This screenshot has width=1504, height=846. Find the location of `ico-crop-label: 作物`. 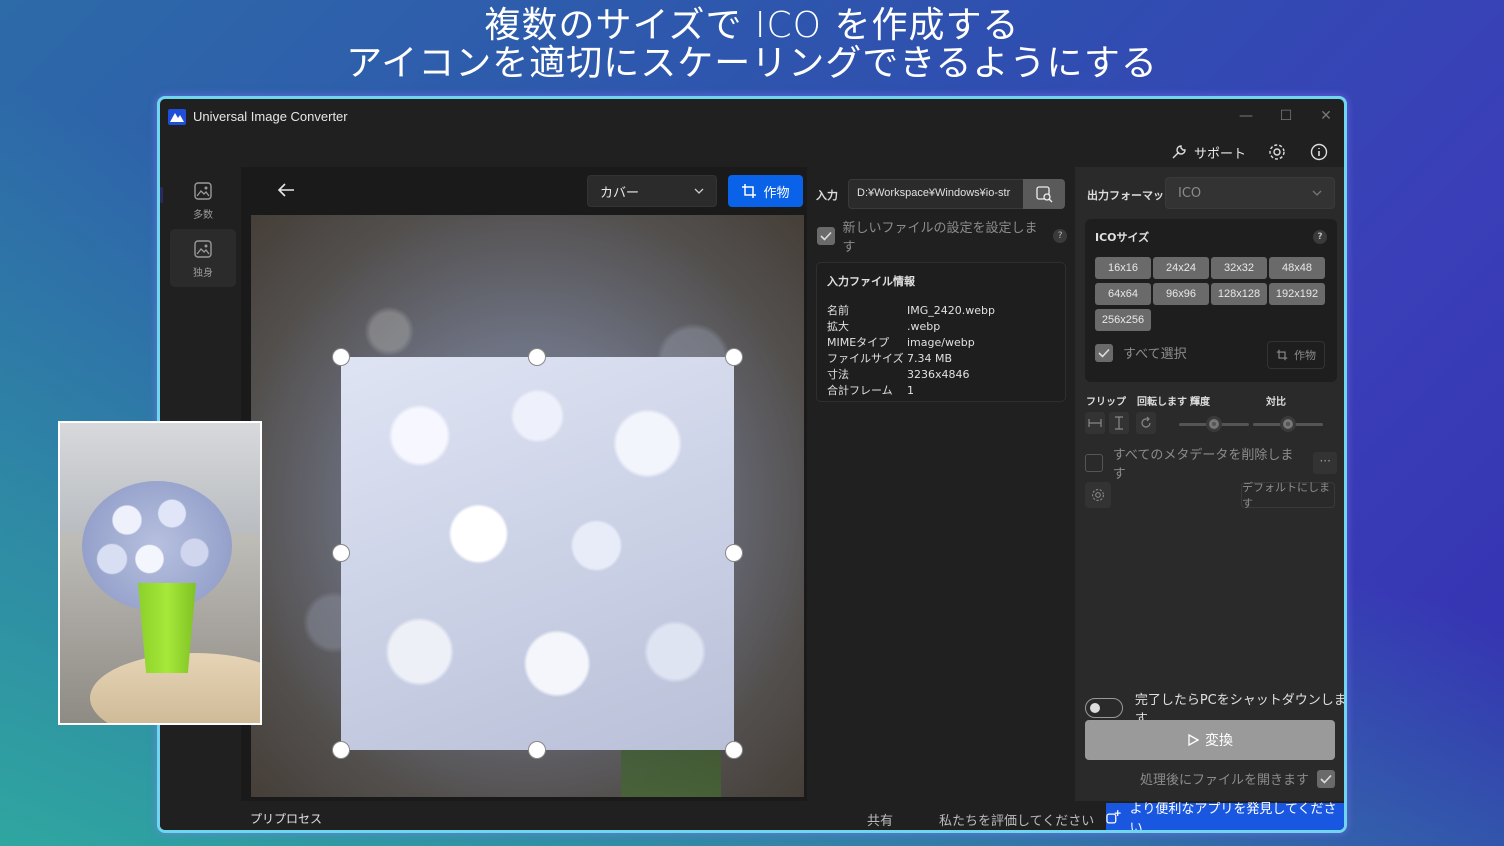

ico-crop-label: 作物 is located at coordinates (1305, 355).